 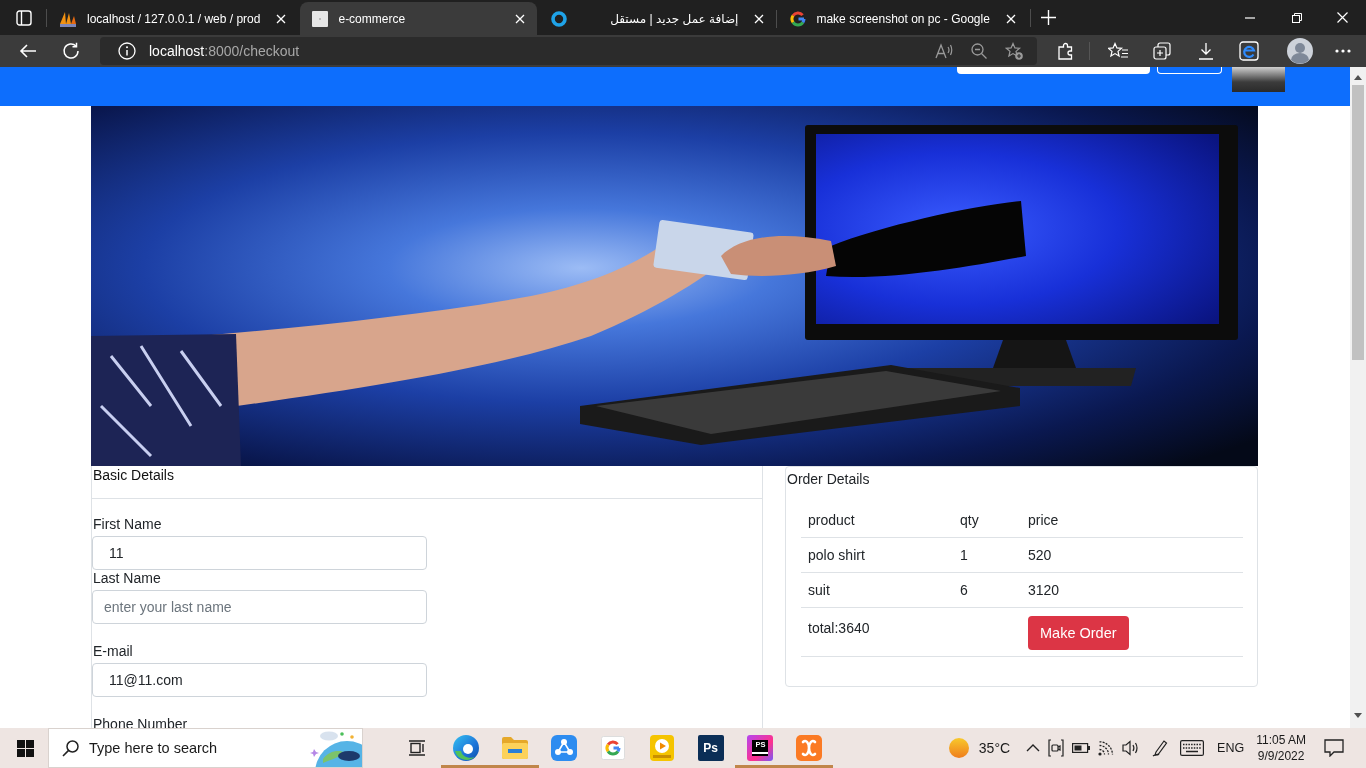 What do you see at coordinates (1160, 748) in the screenshot?
I see `pen-icon` at bounding box center [1160, 748].